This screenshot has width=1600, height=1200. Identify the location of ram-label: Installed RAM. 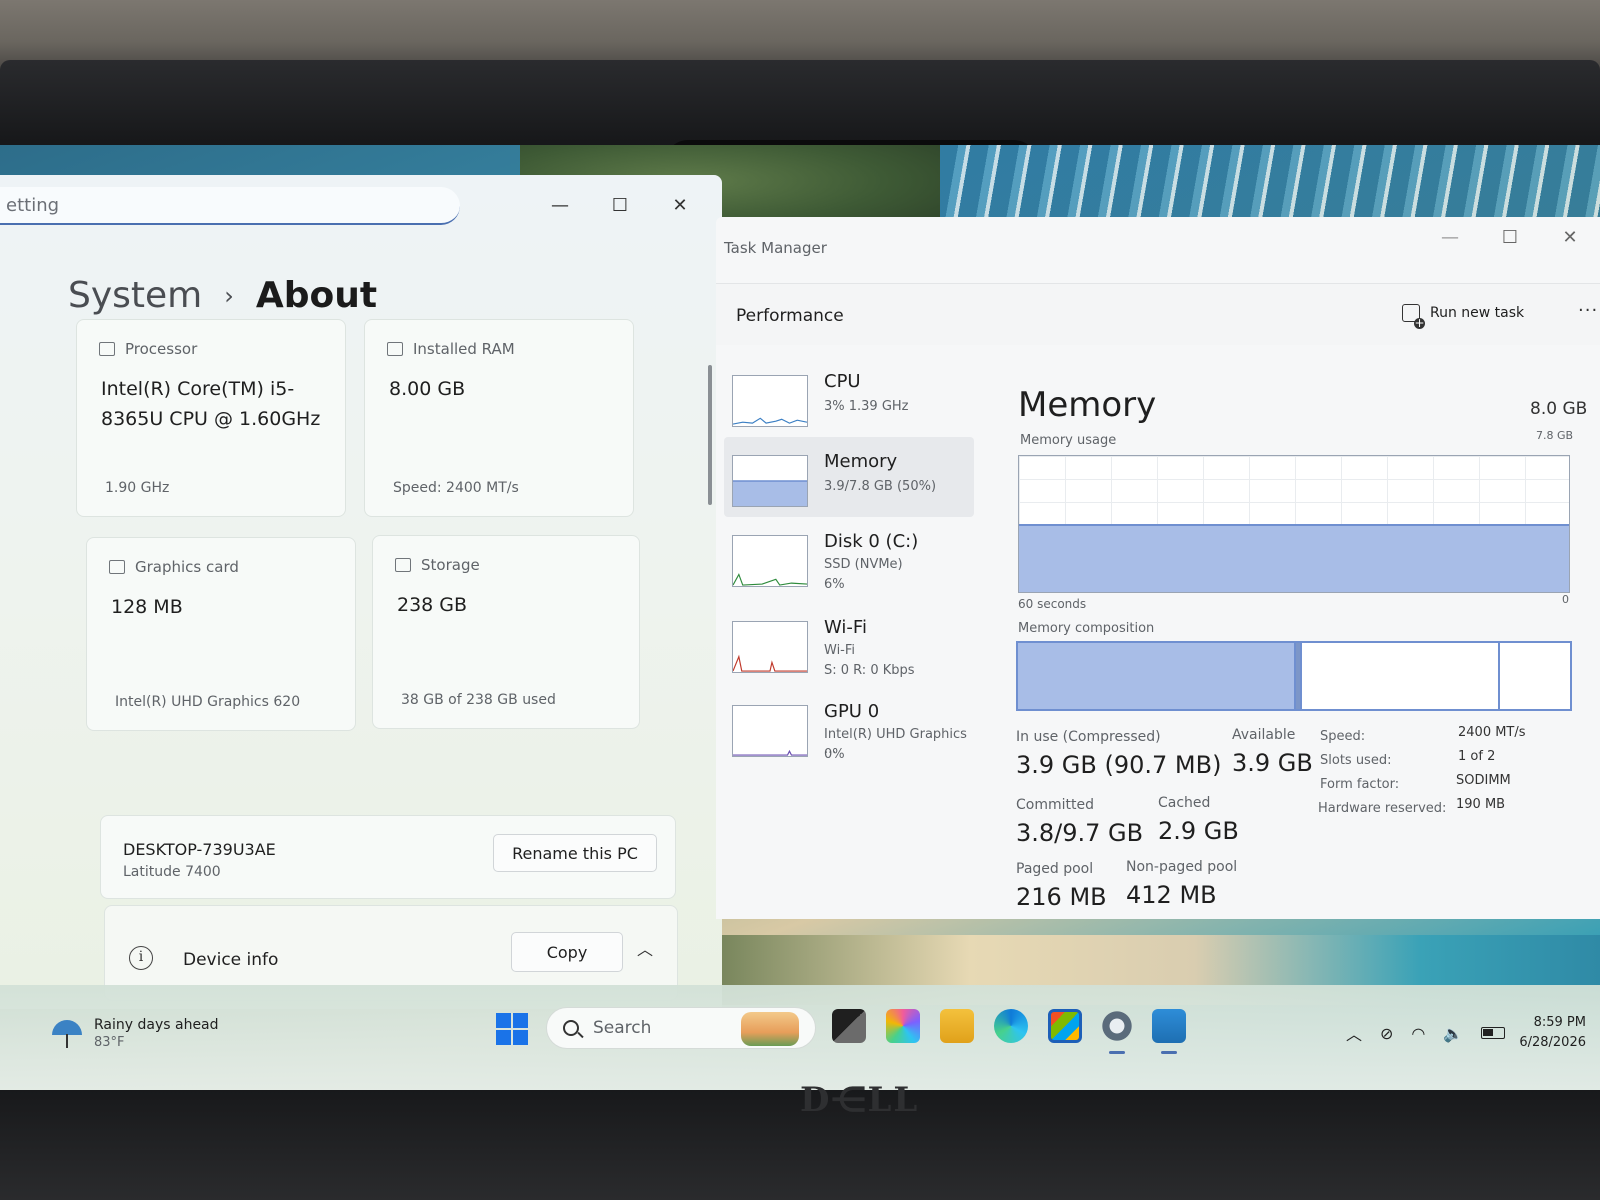
(464, 349).